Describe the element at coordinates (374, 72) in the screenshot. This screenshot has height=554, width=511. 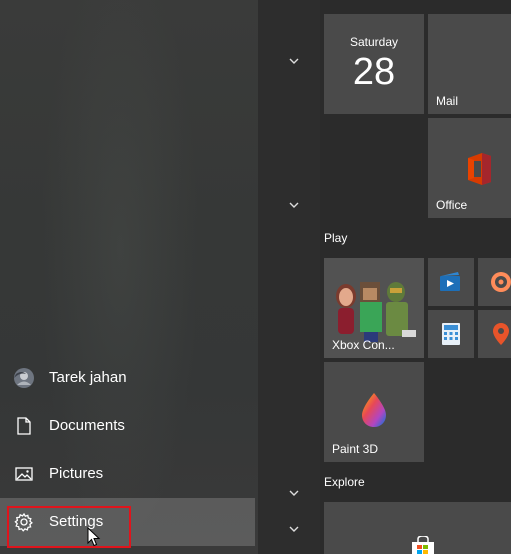
I see `calendar-day-number: 28` at that location.